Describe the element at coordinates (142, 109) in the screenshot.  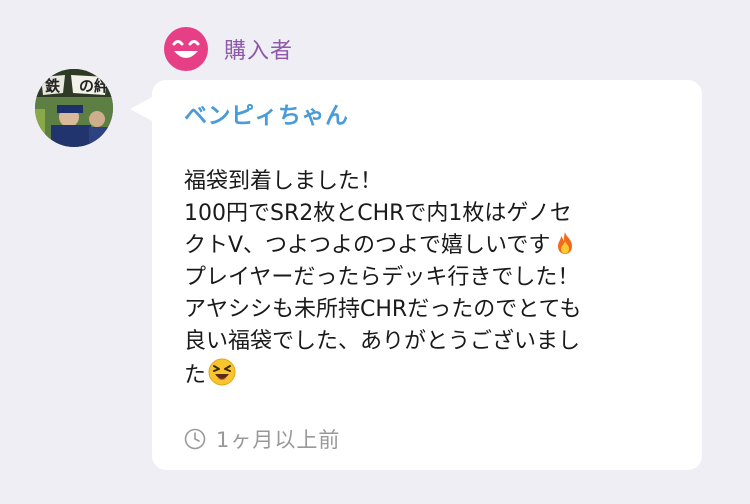
I see `bubble-tail` at that location.